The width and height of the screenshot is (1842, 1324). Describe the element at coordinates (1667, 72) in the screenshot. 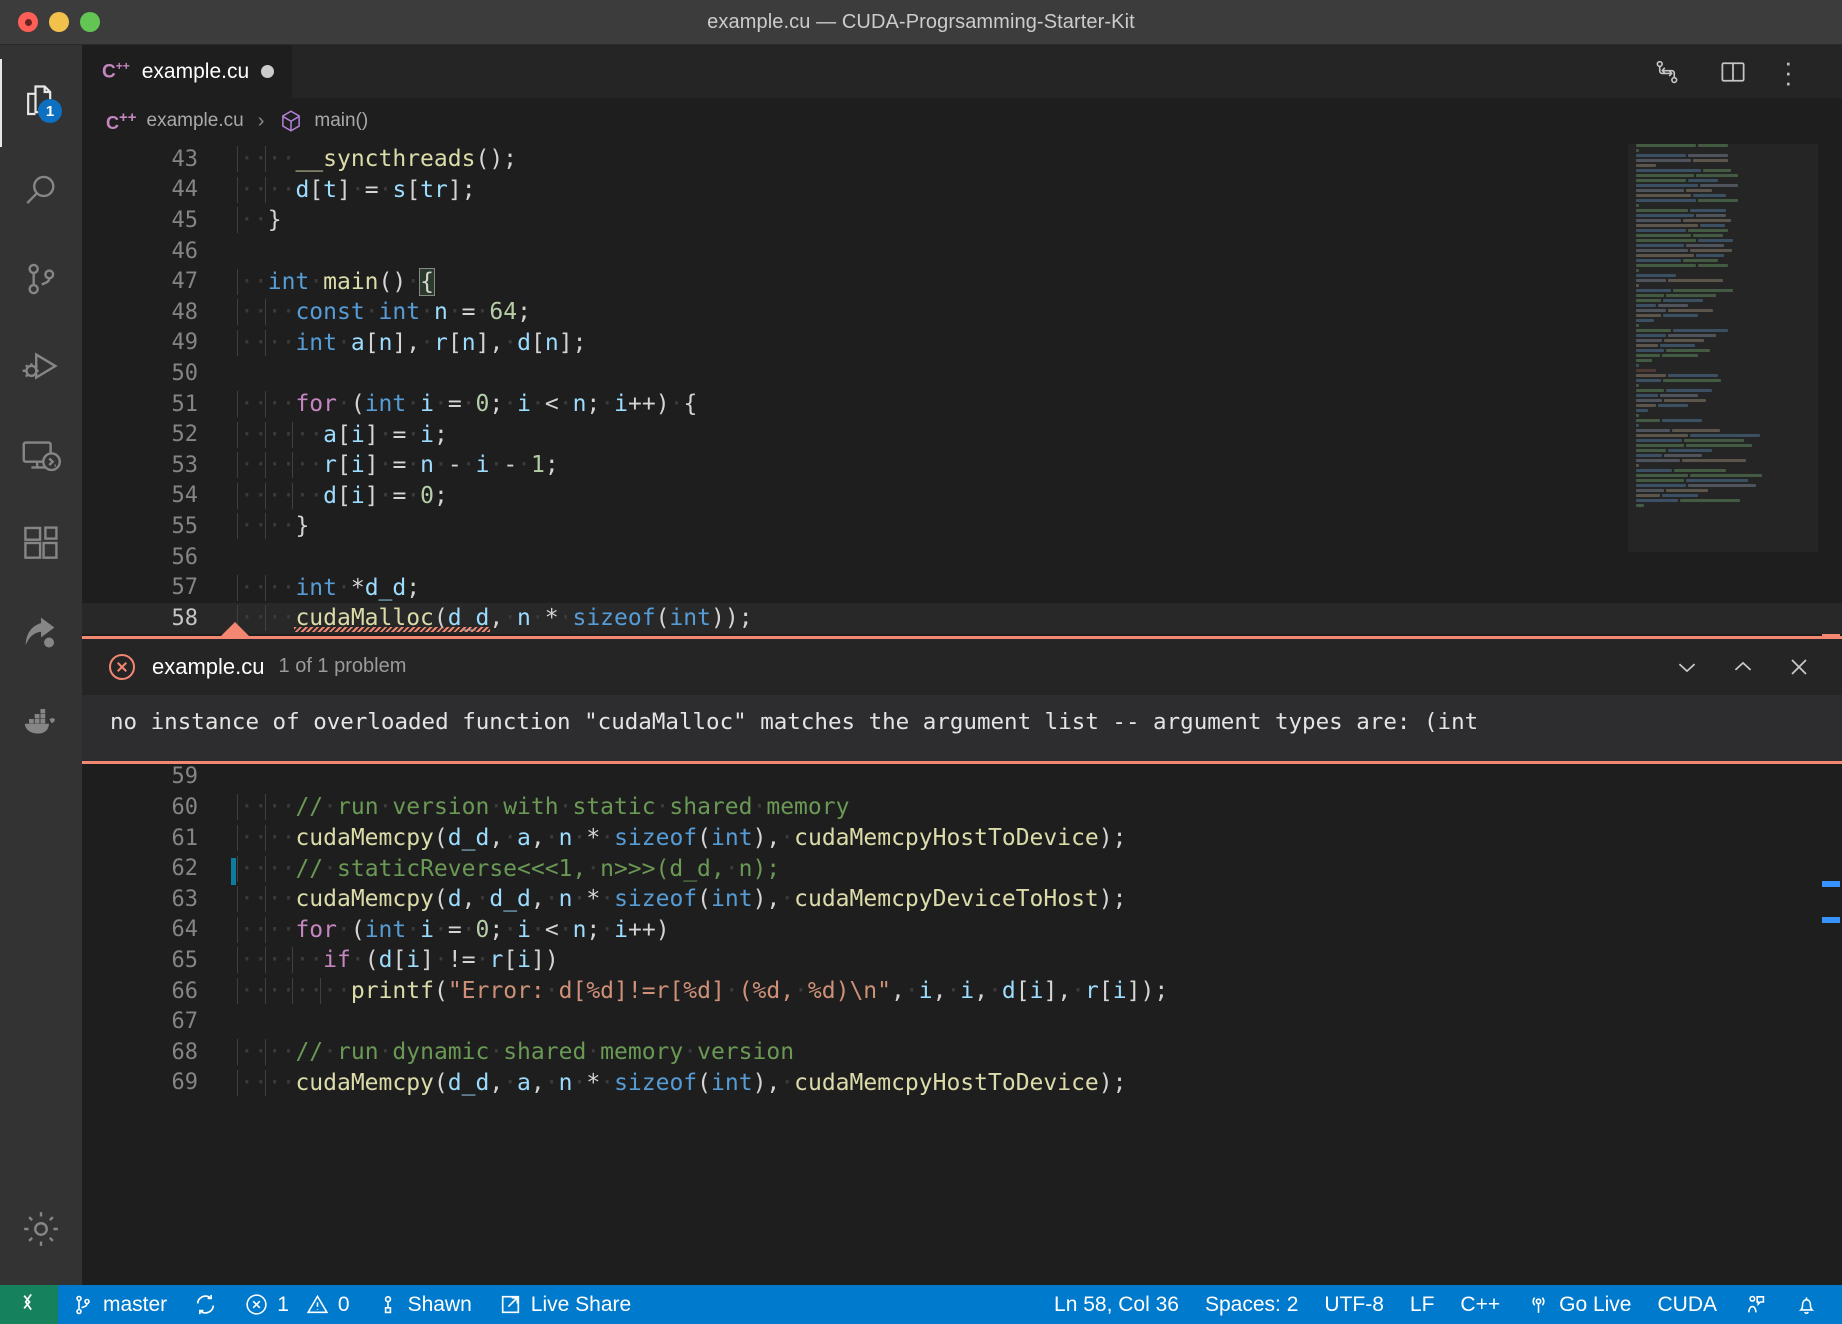

I see `compare-icon` at that location.